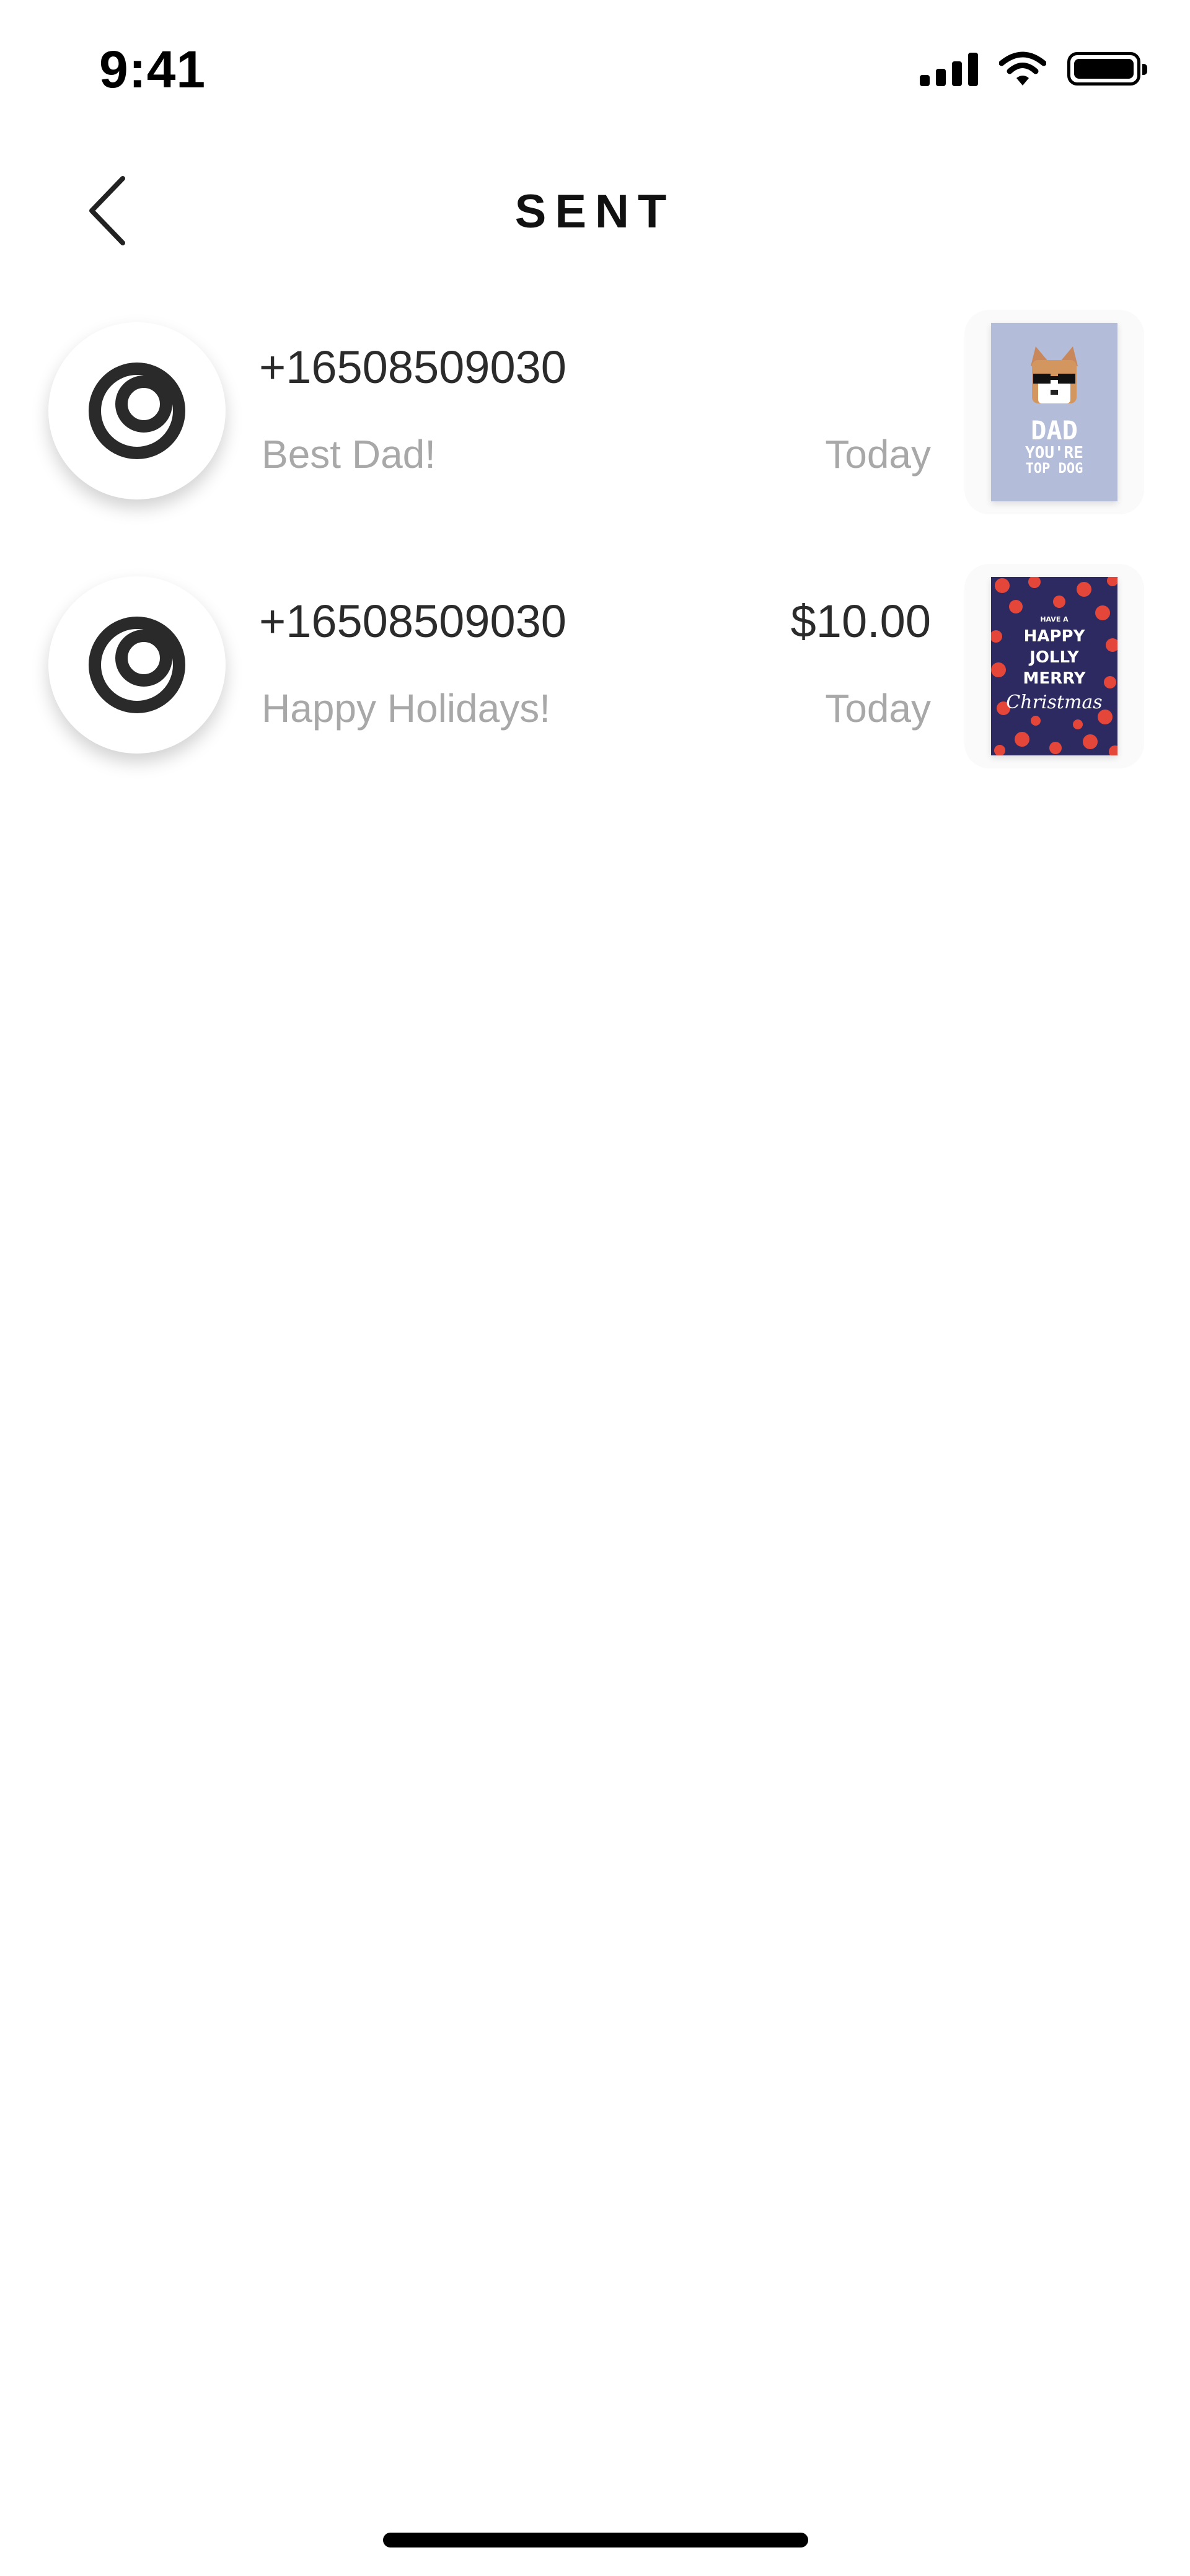 Image resolution: width=1190 pixels, height=2576 pixels. I want to click on card-image: HAVE A HAPPY JOLLY MERRY Christmas, so click(1054, 666).